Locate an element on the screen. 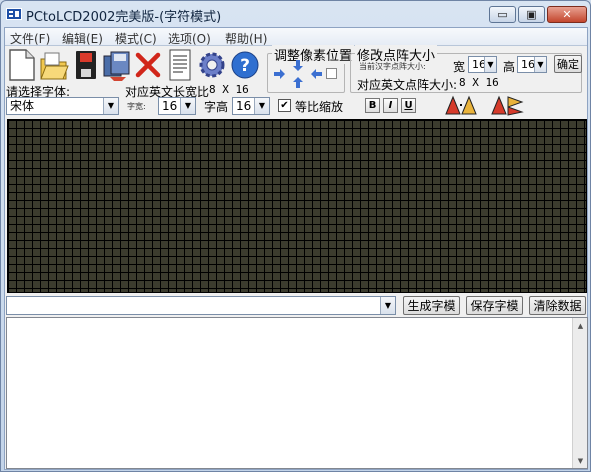  generate-button: 生成字模 is located at coordinates (431, 305).